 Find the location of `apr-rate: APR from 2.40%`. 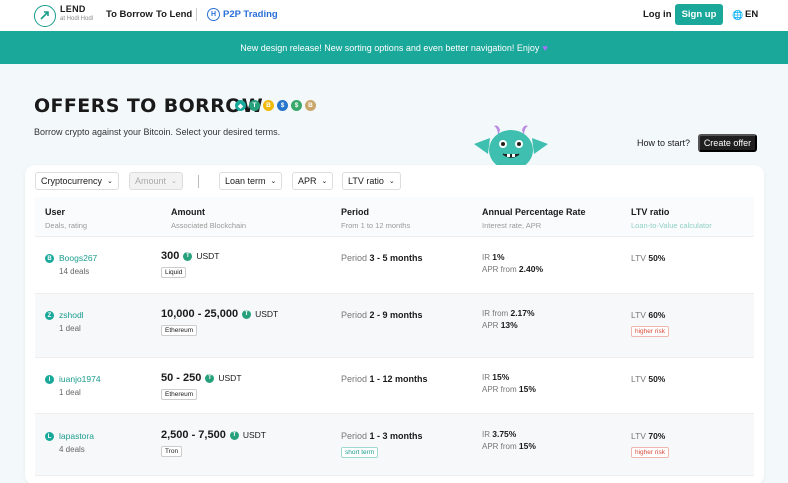

apr-rate: APR from 2.40% is located at coordinates (512, 269).